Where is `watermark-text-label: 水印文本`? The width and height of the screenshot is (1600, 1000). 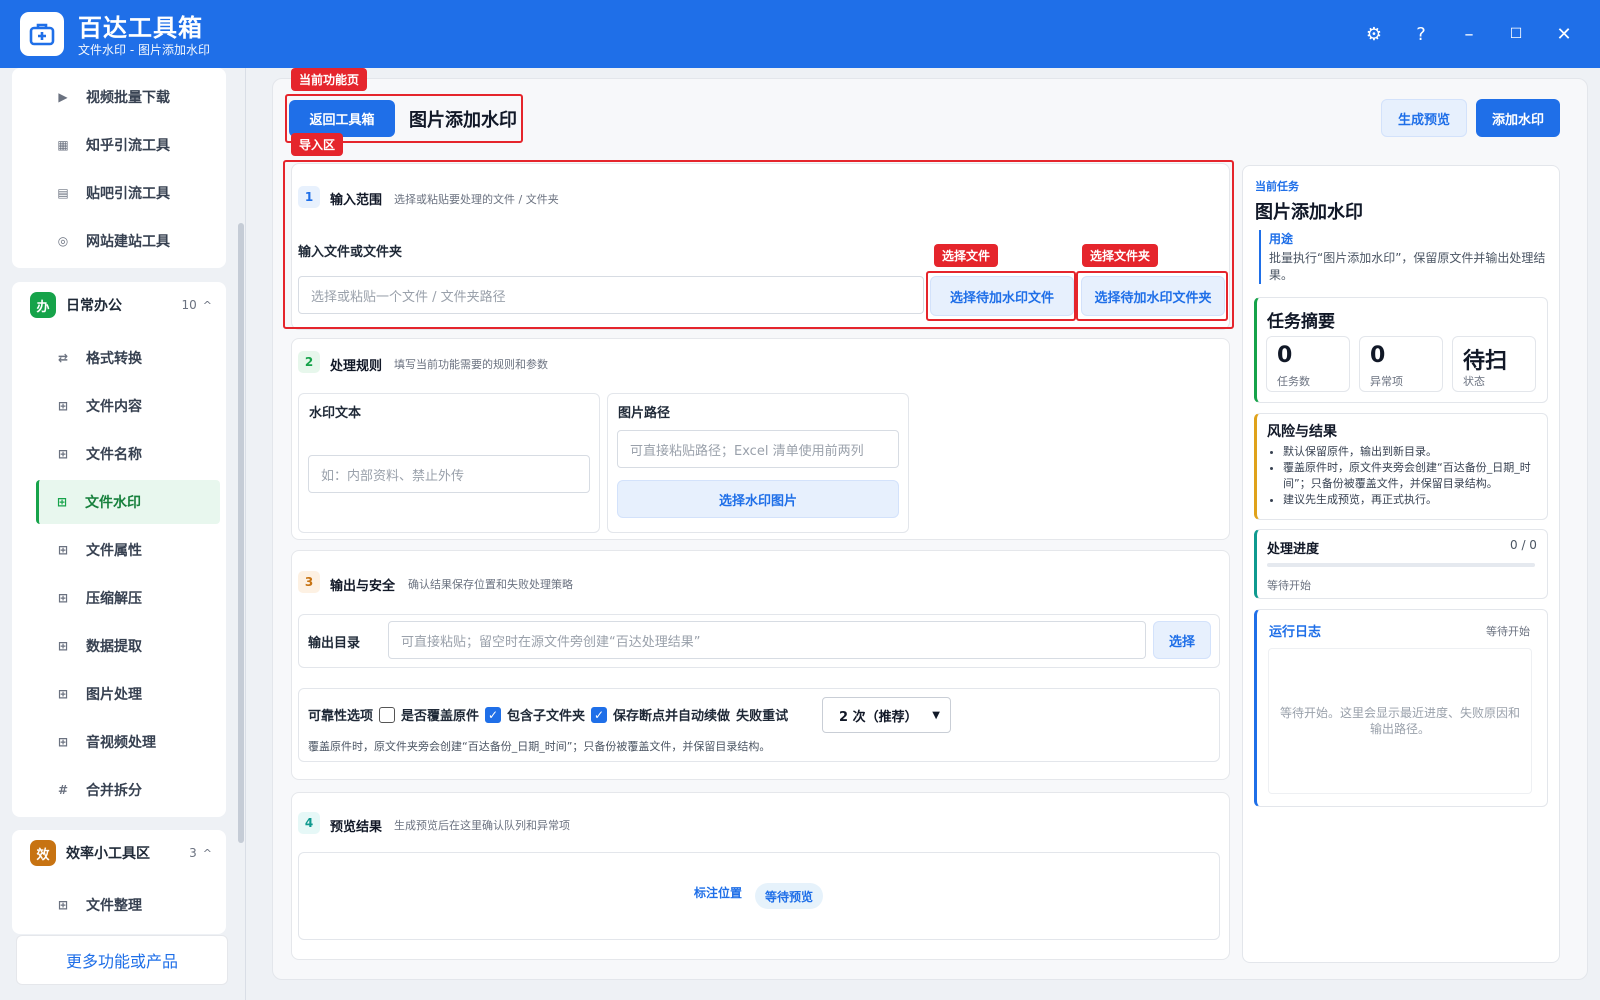 watermark-text-label: 水印文本 is located at coordinates (335, 413).